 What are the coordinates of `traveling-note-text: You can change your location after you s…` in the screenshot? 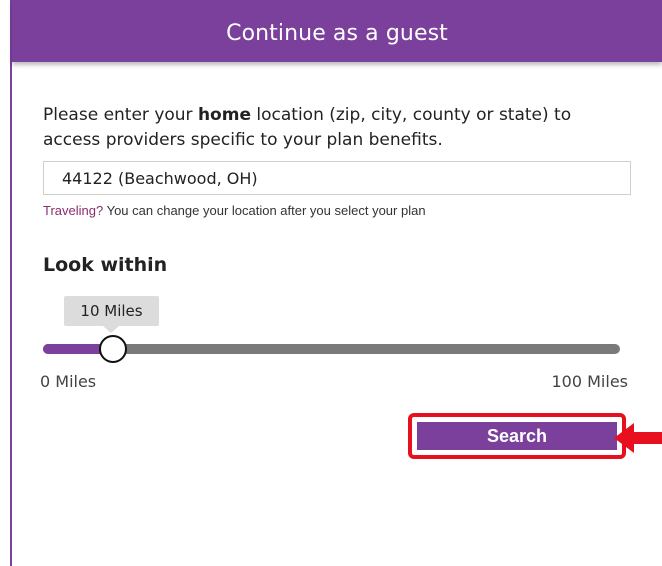 It's located at (264, 210).